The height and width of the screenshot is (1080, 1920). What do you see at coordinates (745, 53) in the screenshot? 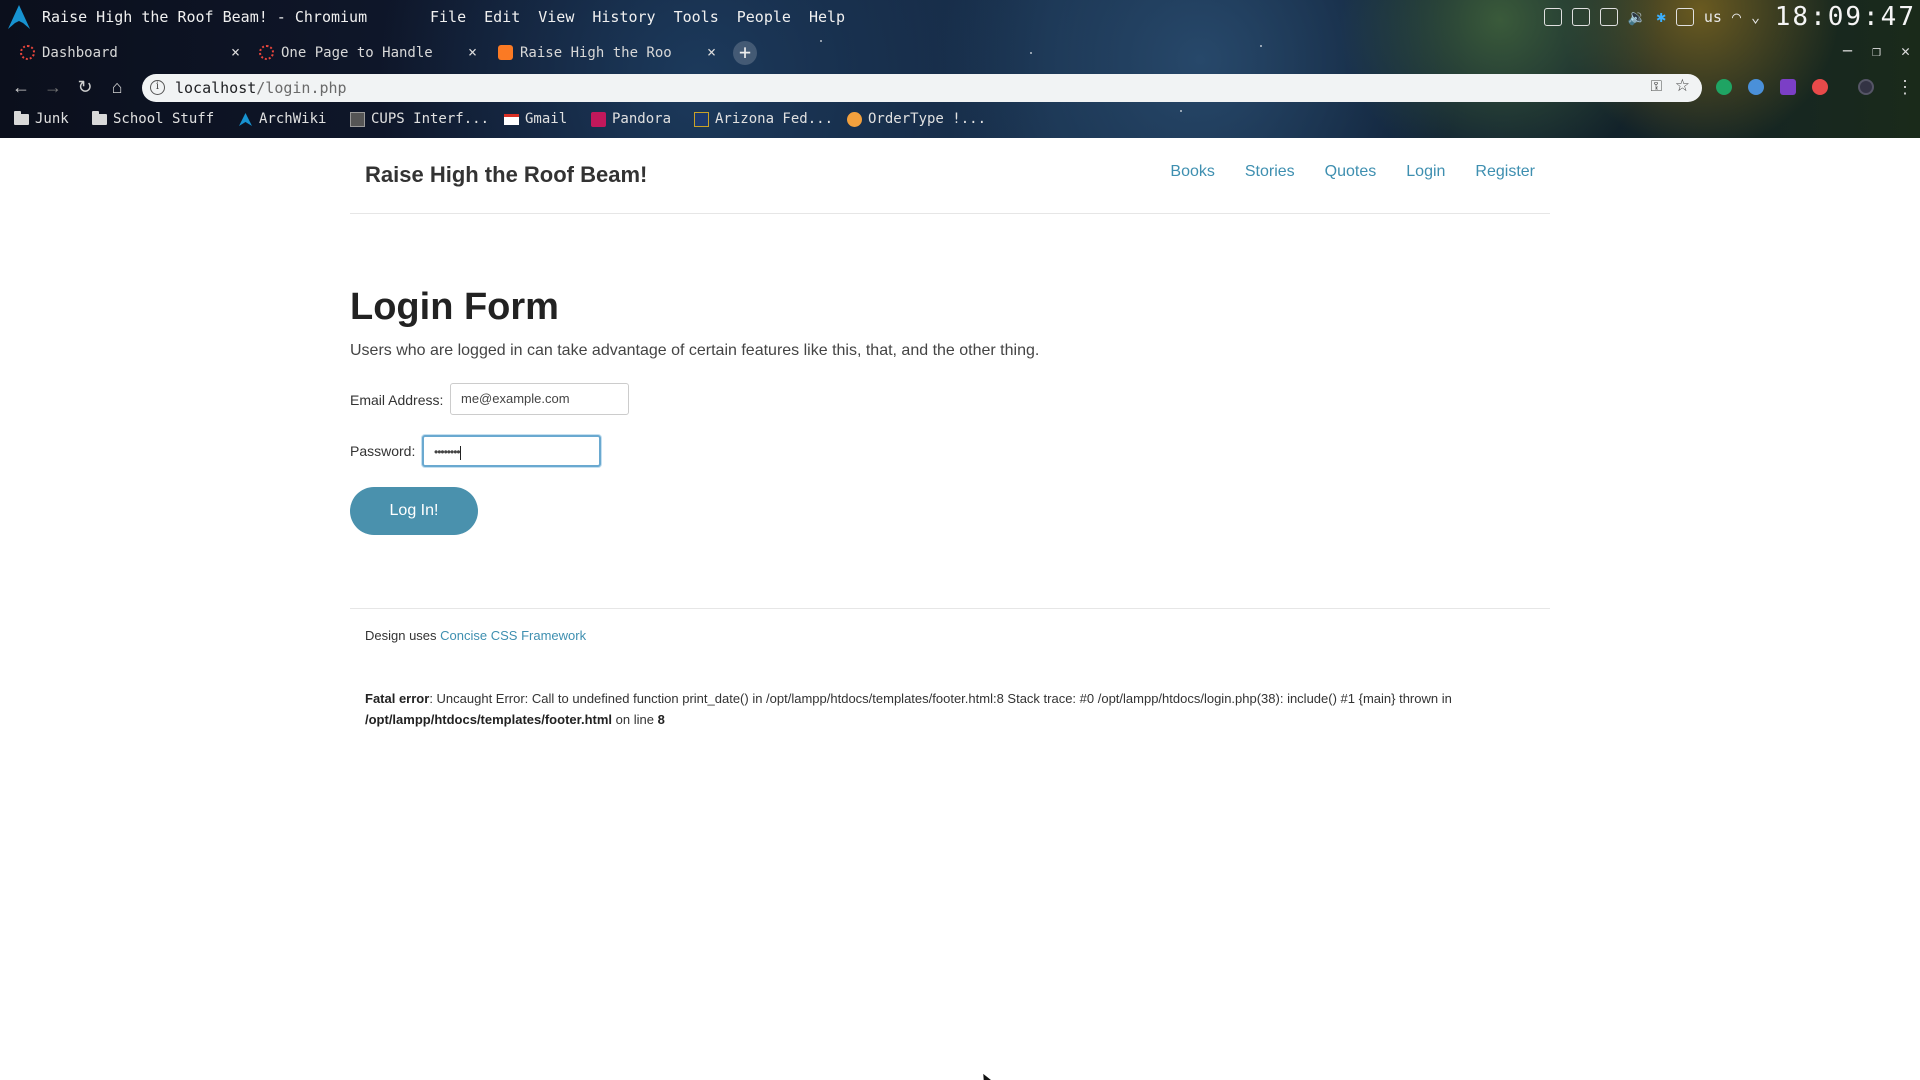
I see `new-tab-button: +` at bounding box center [745, 53].